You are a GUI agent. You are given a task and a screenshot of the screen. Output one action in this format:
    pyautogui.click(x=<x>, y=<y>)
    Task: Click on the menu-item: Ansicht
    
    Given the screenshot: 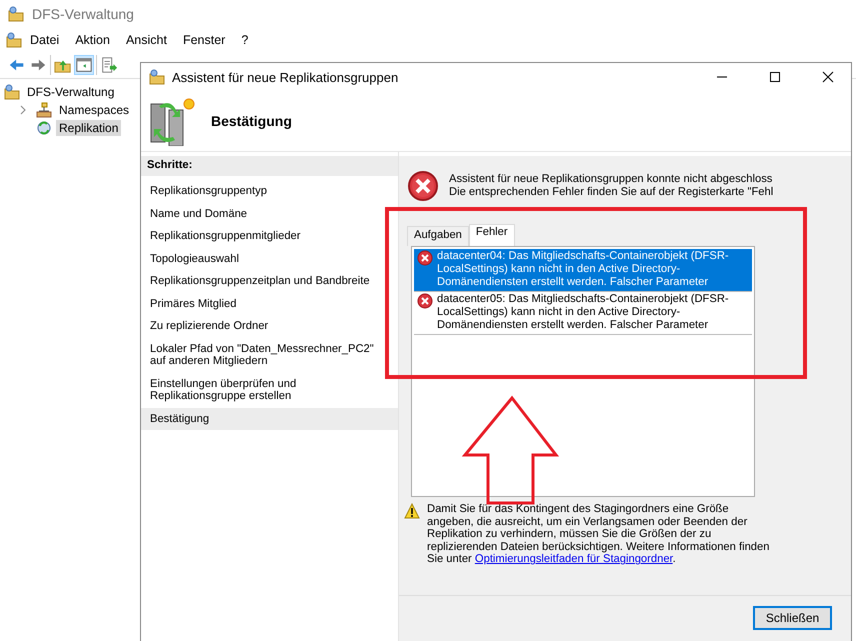 What is the action you would take?
    pyautogui.click(x=146, y=40)
    